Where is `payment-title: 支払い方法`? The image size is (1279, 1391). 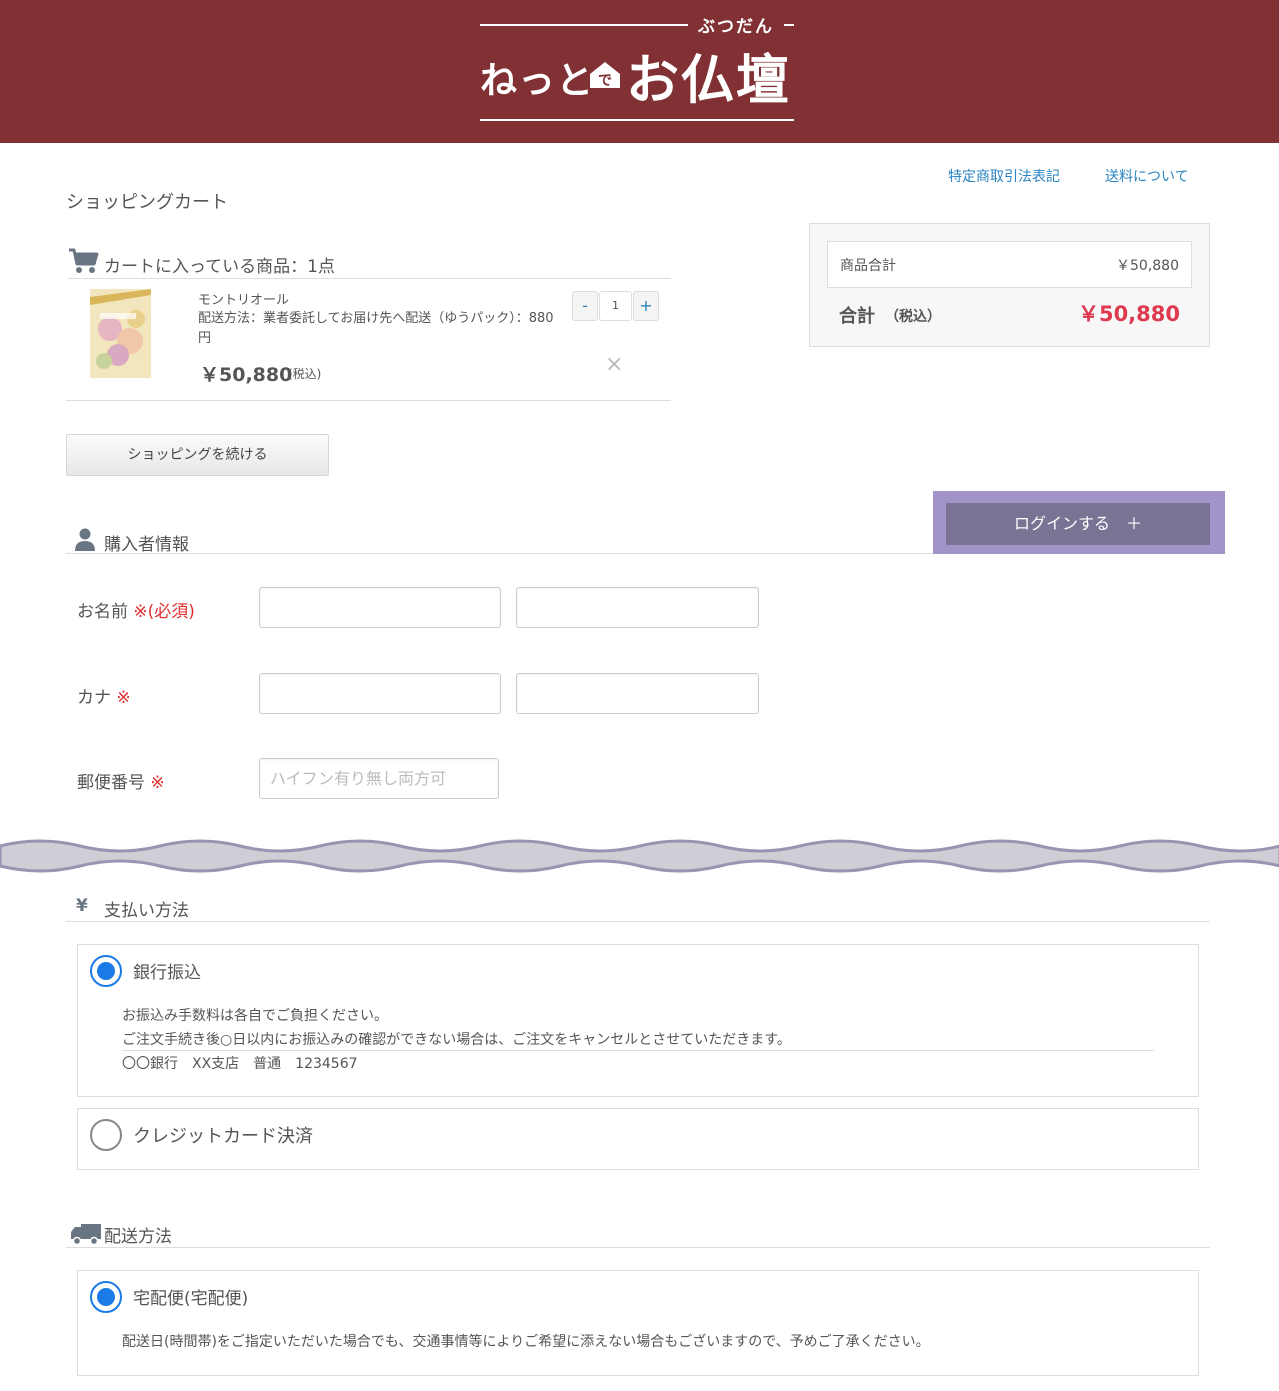
payment-title: 支払い方法 is located at coordinates (146, 911).